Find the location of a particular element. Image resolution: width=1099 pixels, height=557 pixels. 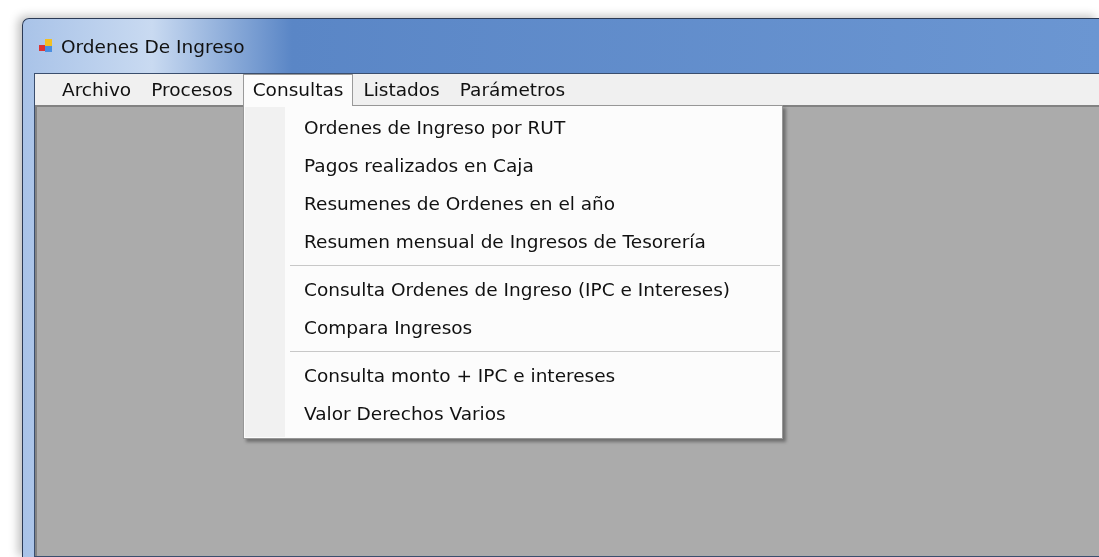

menu-item: Procesos is located at coordinates (192, 89).